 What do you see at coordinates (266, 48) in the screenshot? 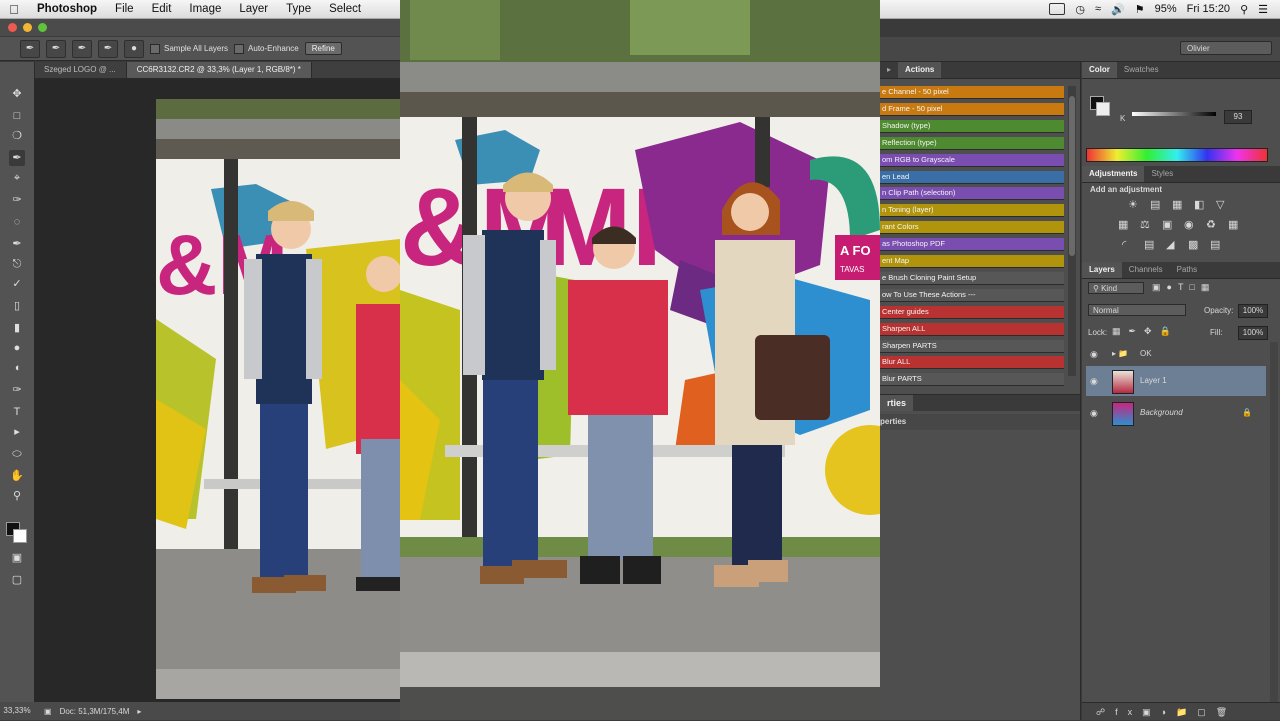
I see `auto-enhance-checkbox: Auto-Enhance` at bounding box center [266, 48].